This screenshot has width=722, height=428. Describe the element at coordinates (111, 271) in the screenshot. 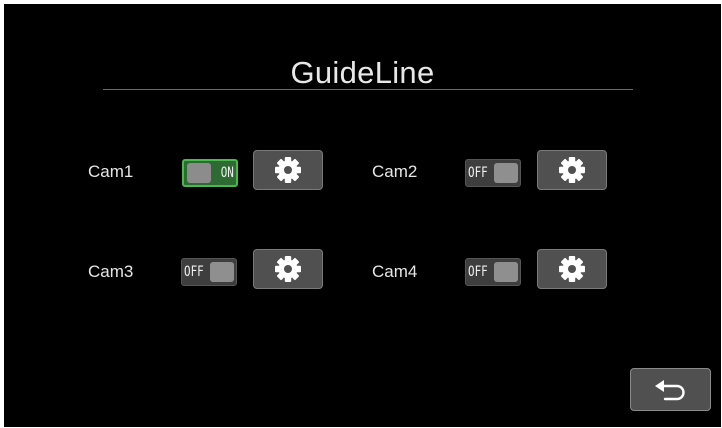

I see `cam3-label: Cam3` at that location.